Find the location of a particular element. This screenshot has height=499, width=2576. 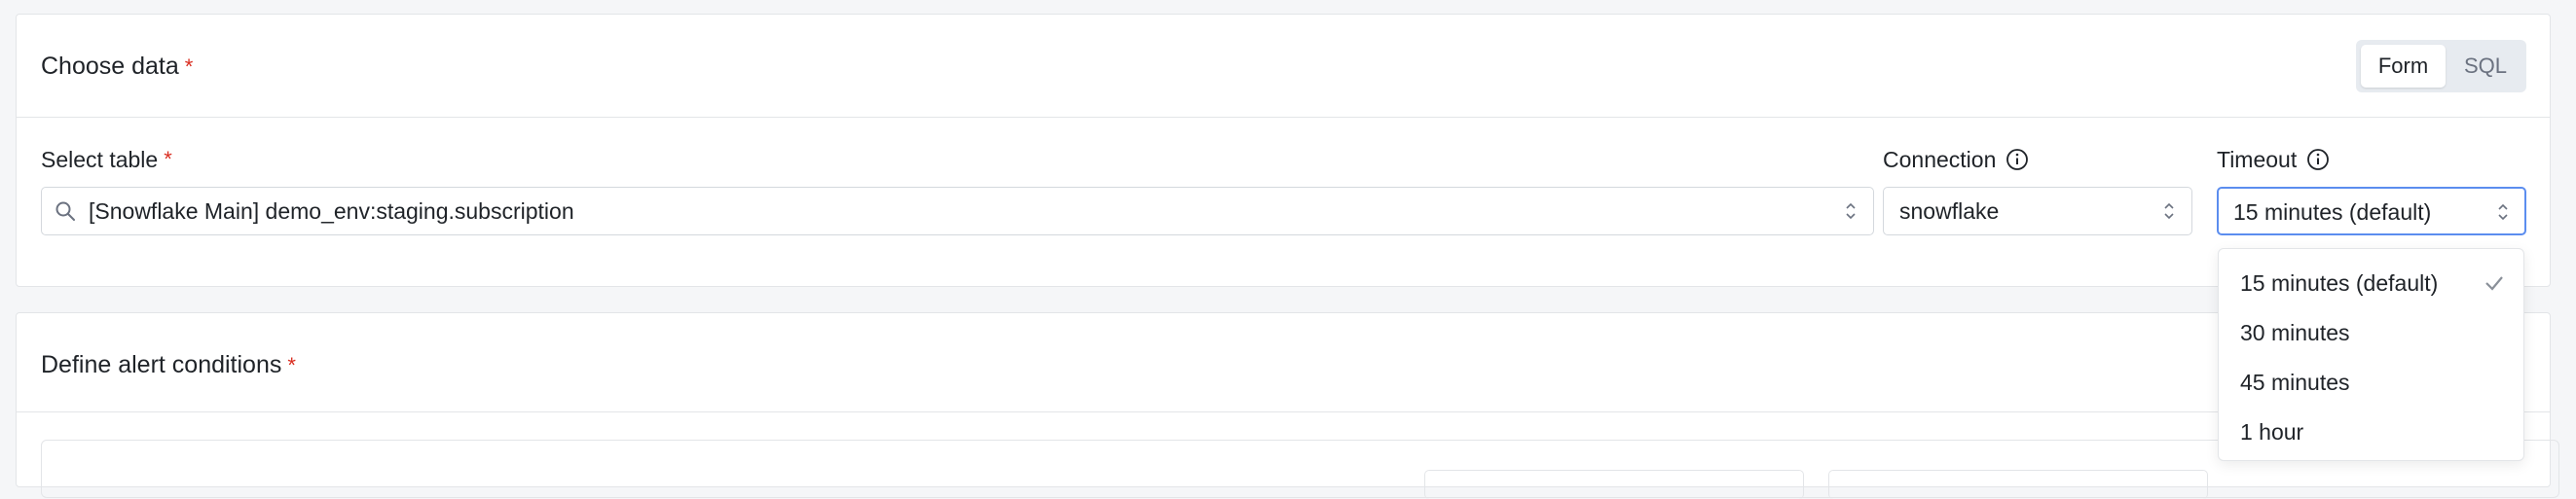

timeout-option: 15 minutes (default) is located at coordinates (2371, 283).